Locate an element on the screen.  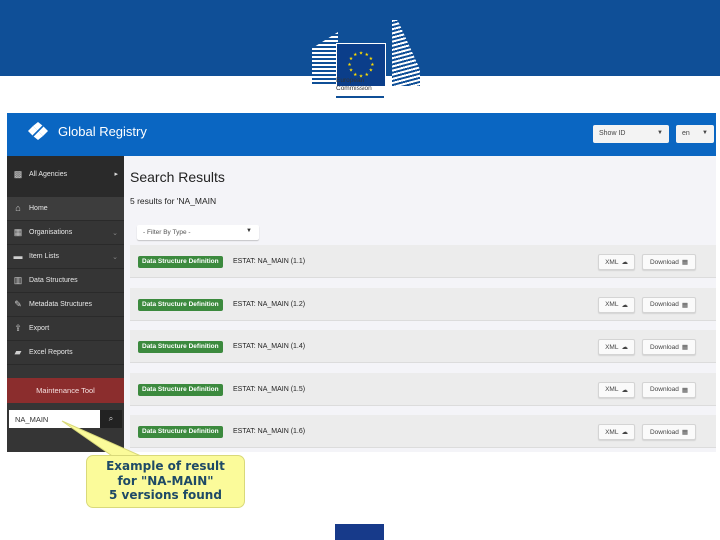
agency-label: All Agencies is located at coordinates (48, 174).